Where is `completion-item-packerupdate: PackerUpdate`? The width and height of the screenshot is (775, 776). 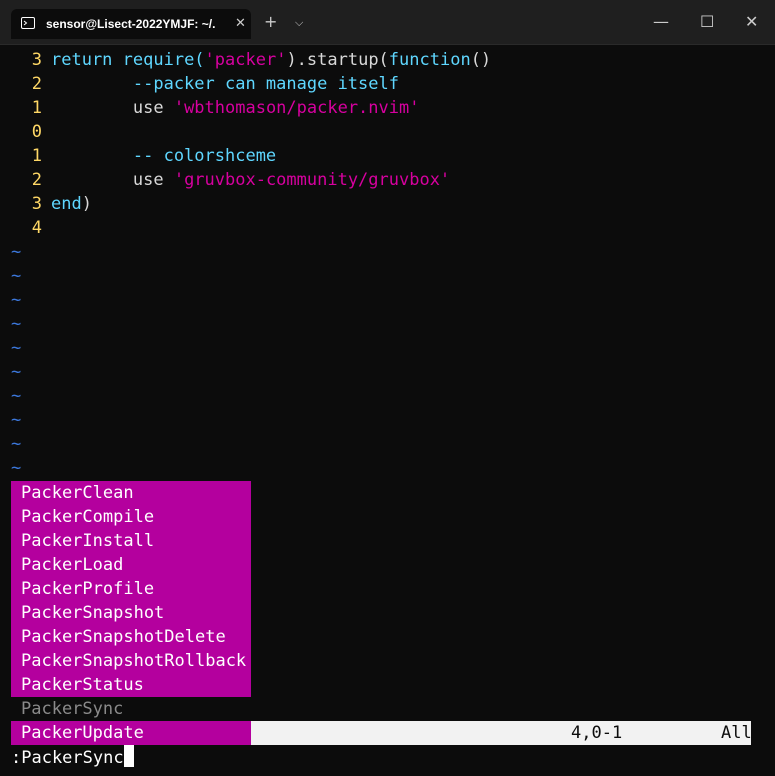 completion-item-packerupdate: PackerUpdate is located at coordinates (131, 733).